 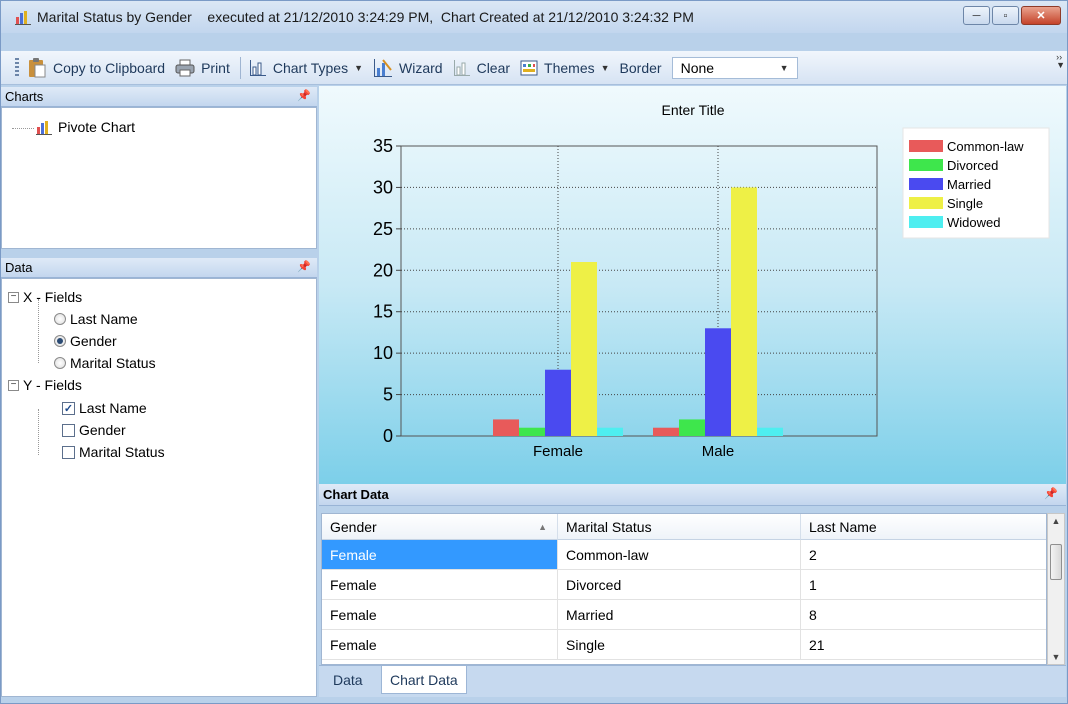 What do you see at coordinates (306, 68) in the screenshot?
I see `chart-types-button: Chart Types ▼` at bounding box center [306, 68].